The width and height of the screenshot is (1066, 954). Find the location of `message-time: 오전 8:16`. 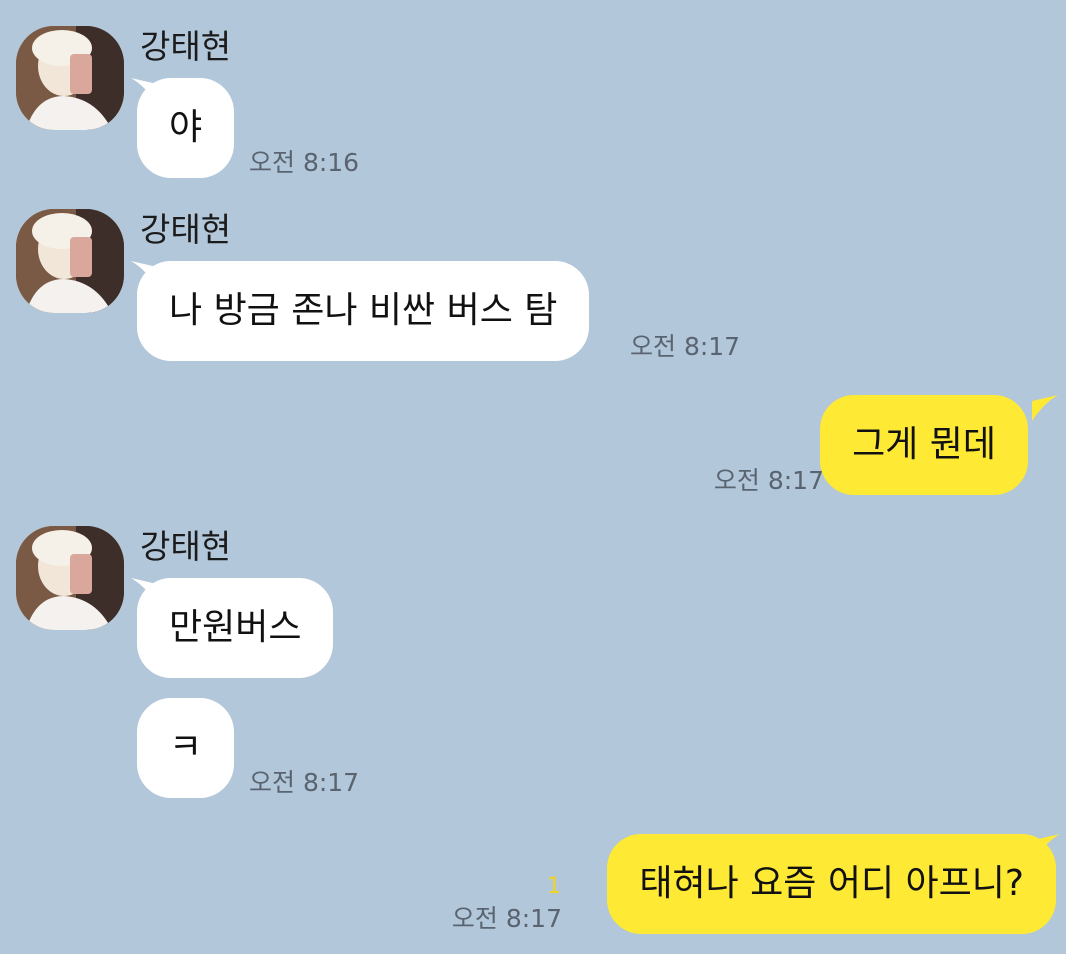

message-time: 오전 8:16 is located at coordinates (304, 162).